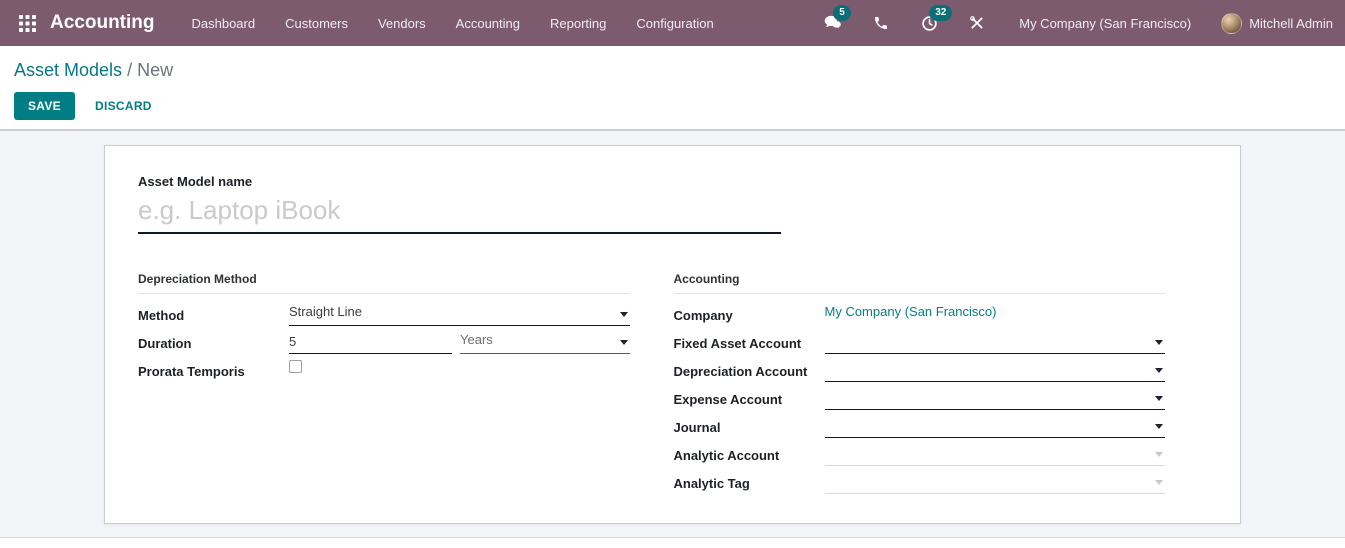 This screenshot has height=548, width=1345. Describe the element at coordinates (578, 23) in the screenshot. I see `menu-reporting: Reporting` at that location.